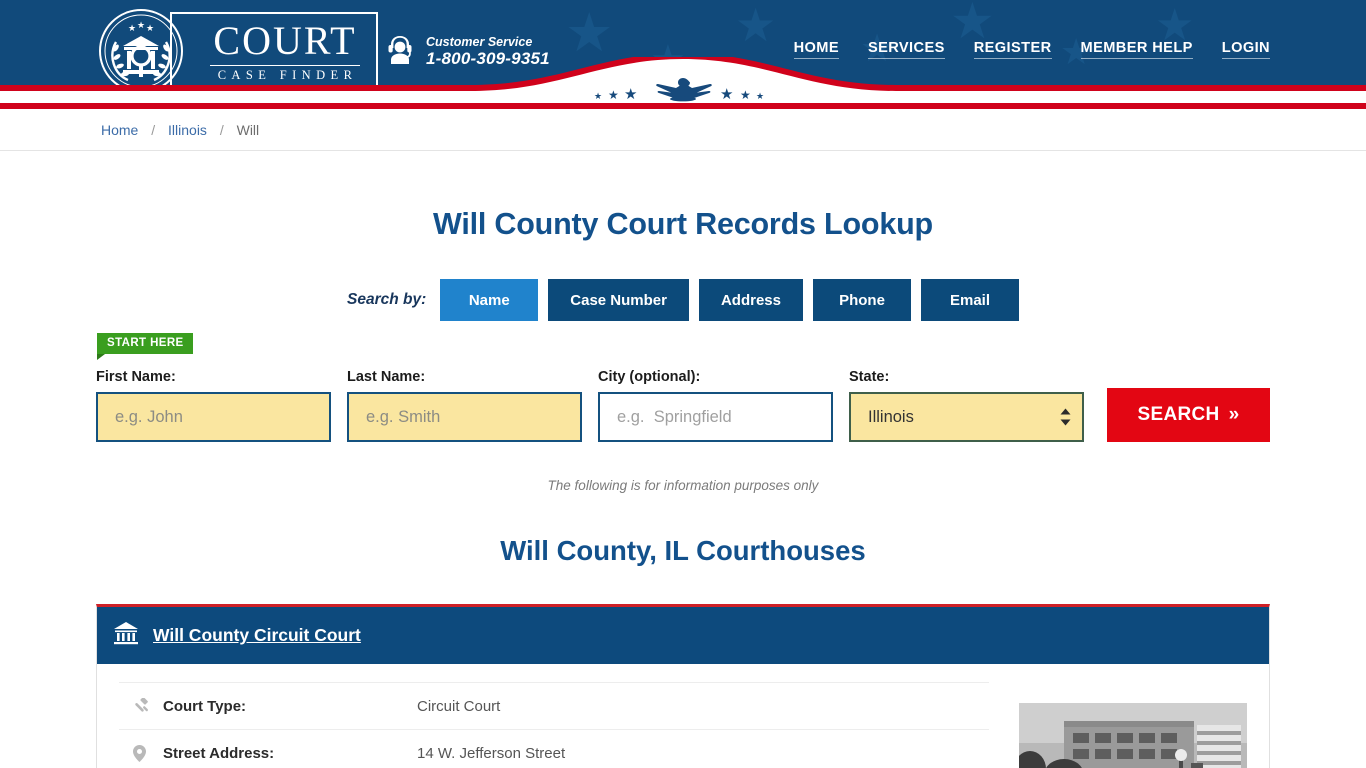  What do you see at coordinates (386, 377) in the screenshot?
I see `last-name-label: Last Name:` at bounding box center [386, 377].